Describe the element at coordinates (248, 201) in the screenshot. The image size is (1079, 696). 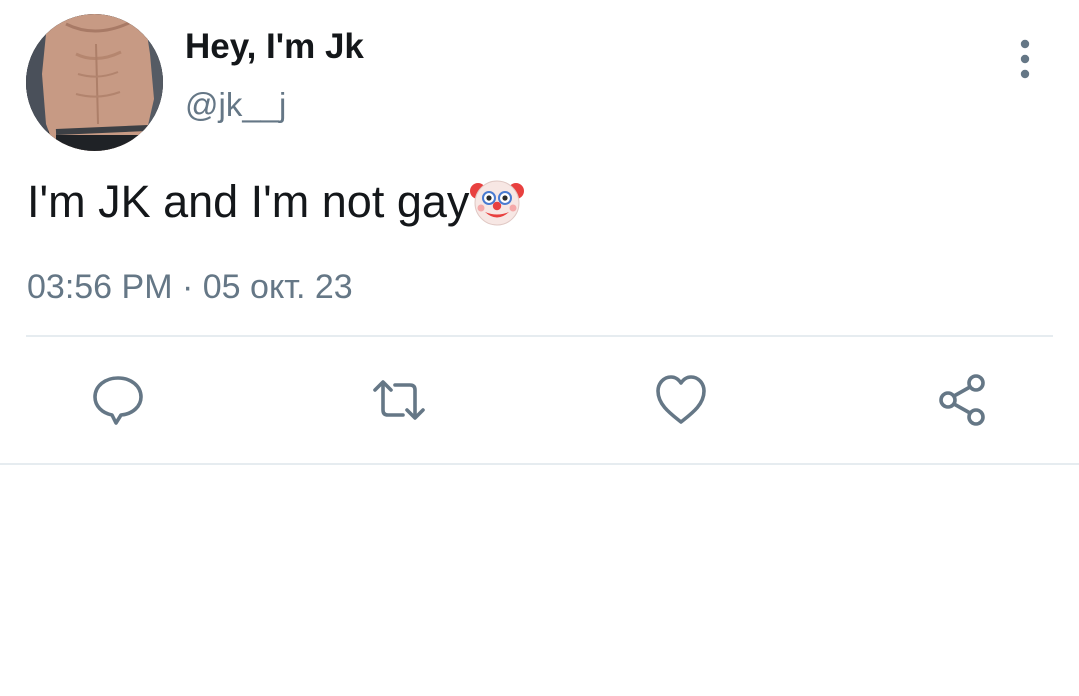
I see `tweet-text-content: I'm JK and I'm not gay` at that location.